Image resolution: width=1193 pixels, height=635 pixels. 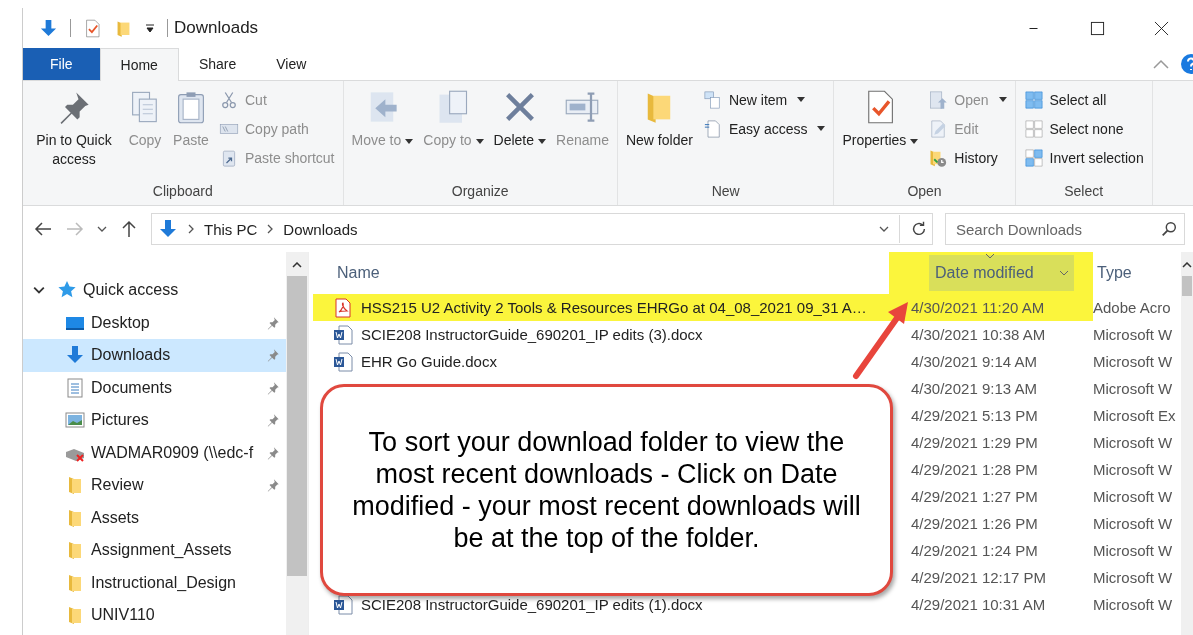 What do you see at coordinates (975, 415) in the screenshot?
I see `date-cell-text: 4/29/2021 5:13 PM` at bounding box center [975, 415].